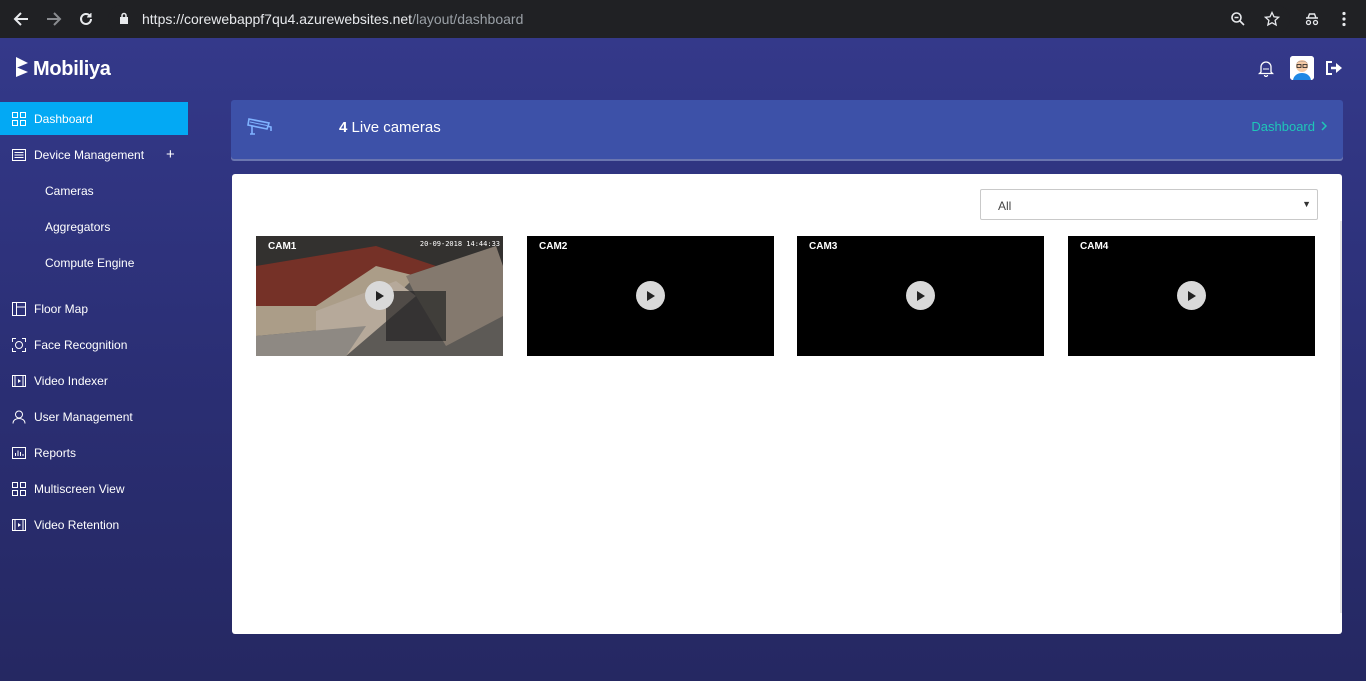 The image size is (1366, 681). What do you see at coordinates (1272, 19) in the screenshot?
I see `bookmark-star-icon` at bounding box center [1272, 19].